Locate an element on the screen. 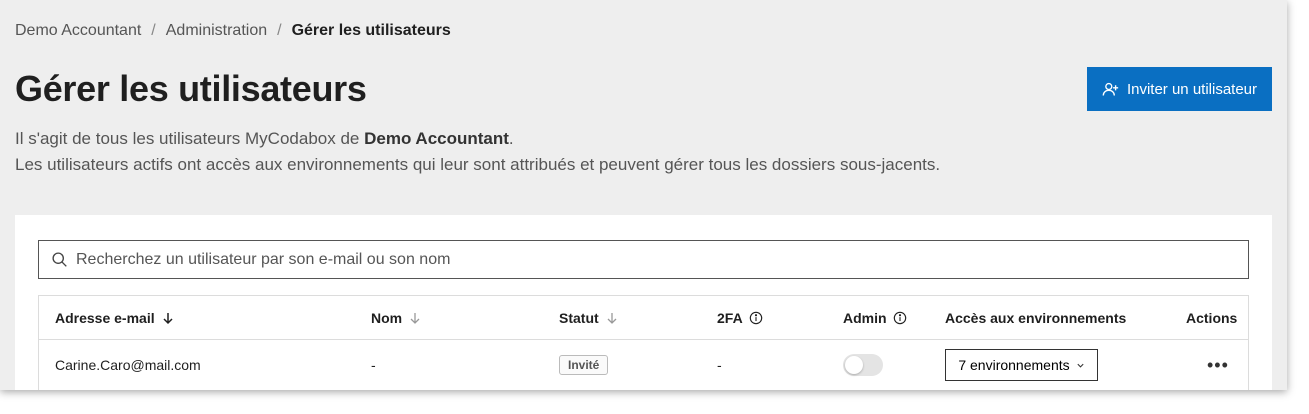 The image size is (1309, 414). invite-user-button: Inviter un utilisateur is located at coordinates (1179, 89).